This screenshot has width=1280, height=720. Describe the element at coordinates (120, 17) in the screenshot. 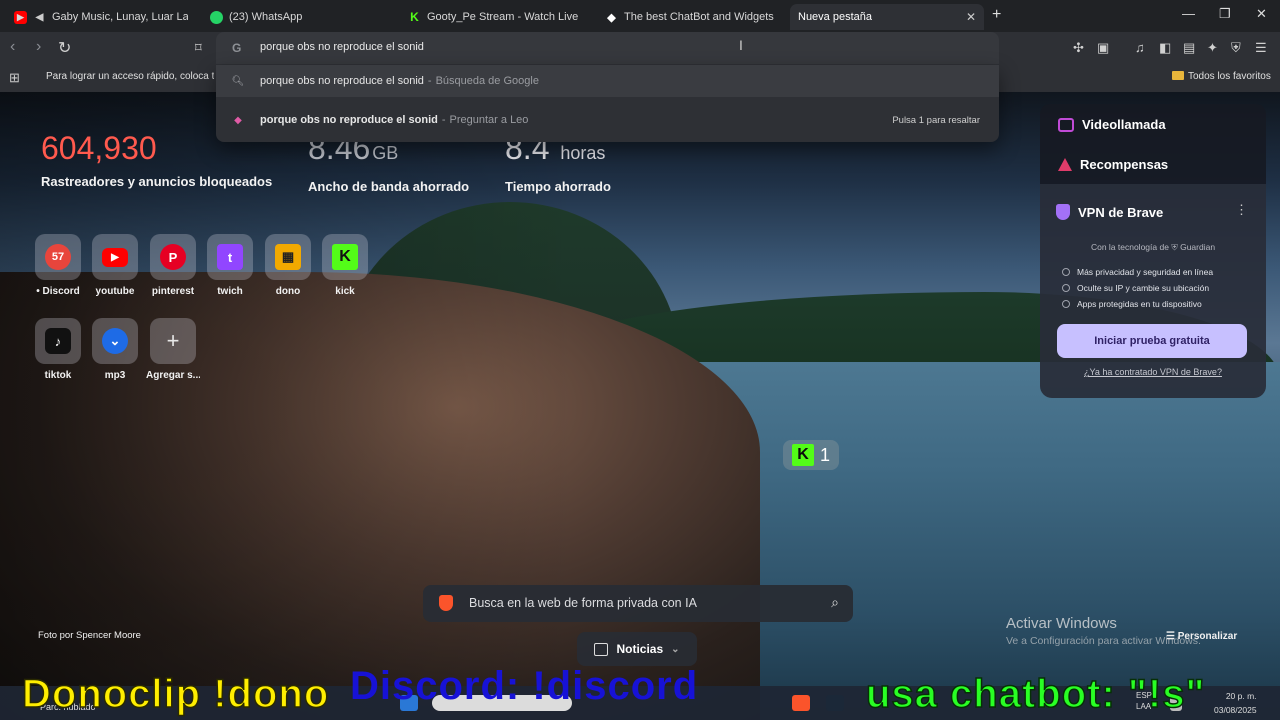

I see `tab-label: Gaby Music, Lunay, Luar La L - No` at that location.